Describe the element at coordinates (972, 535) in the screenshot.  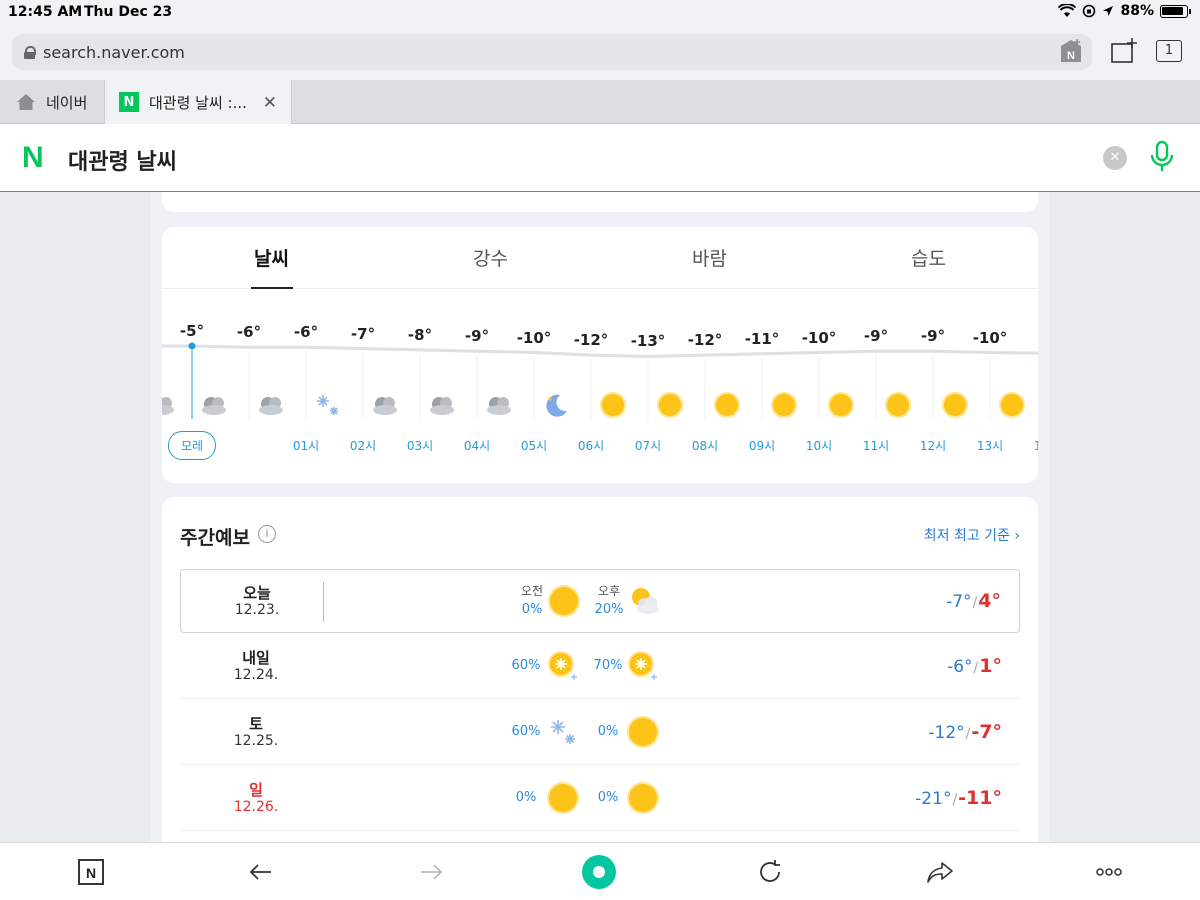
I see `sort-link: 최저 최고 기준 ›` at that location.